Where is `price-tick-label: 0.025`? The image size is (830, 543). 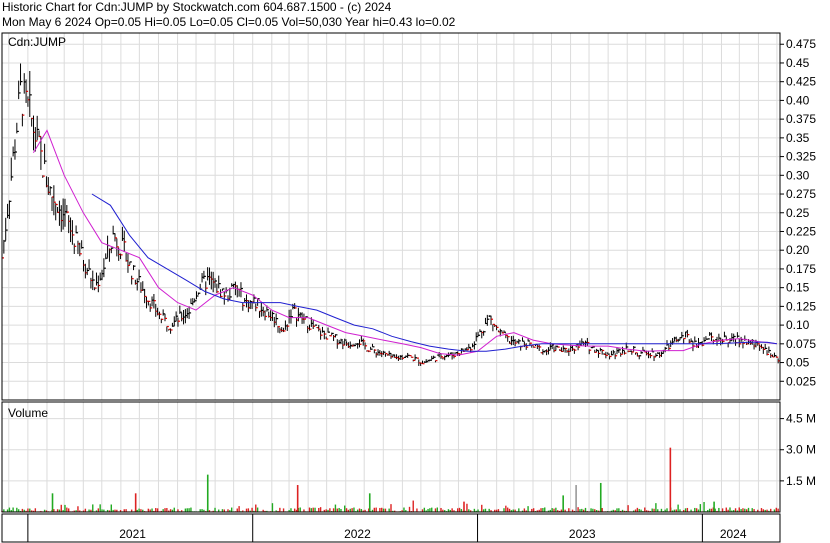 price-tick-label: 0.025 is located at coordinates (801, 381).